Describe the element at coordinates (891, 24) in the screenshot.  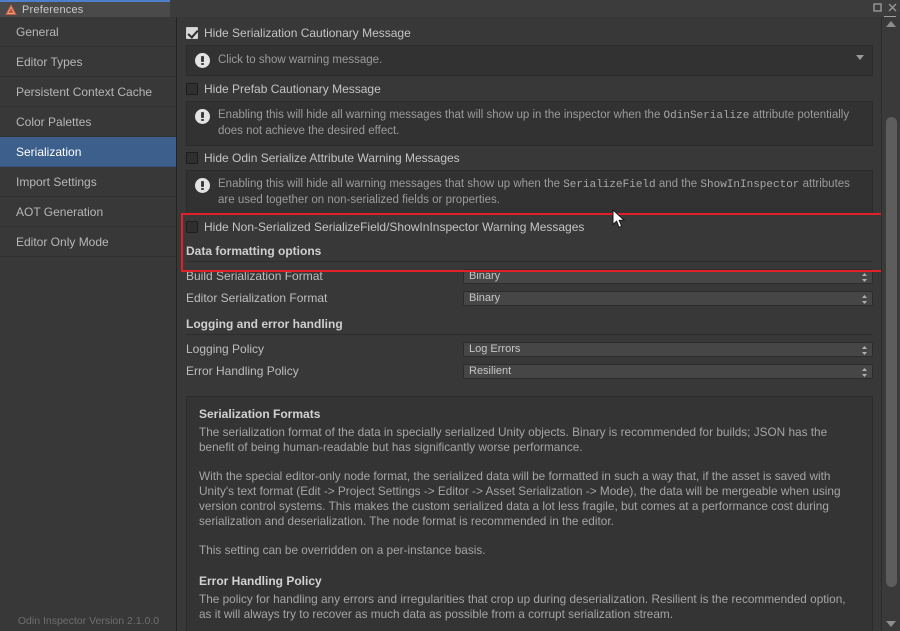
I see `triangle-up-icon` at that location.